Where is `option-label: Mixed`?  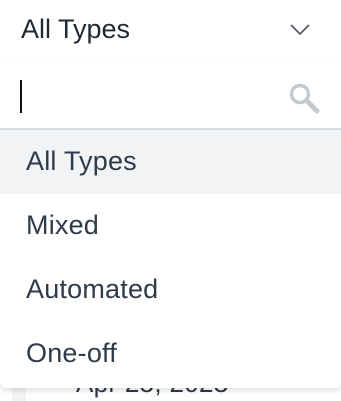
option-label: Mixed is located at coordinates (63, 225).